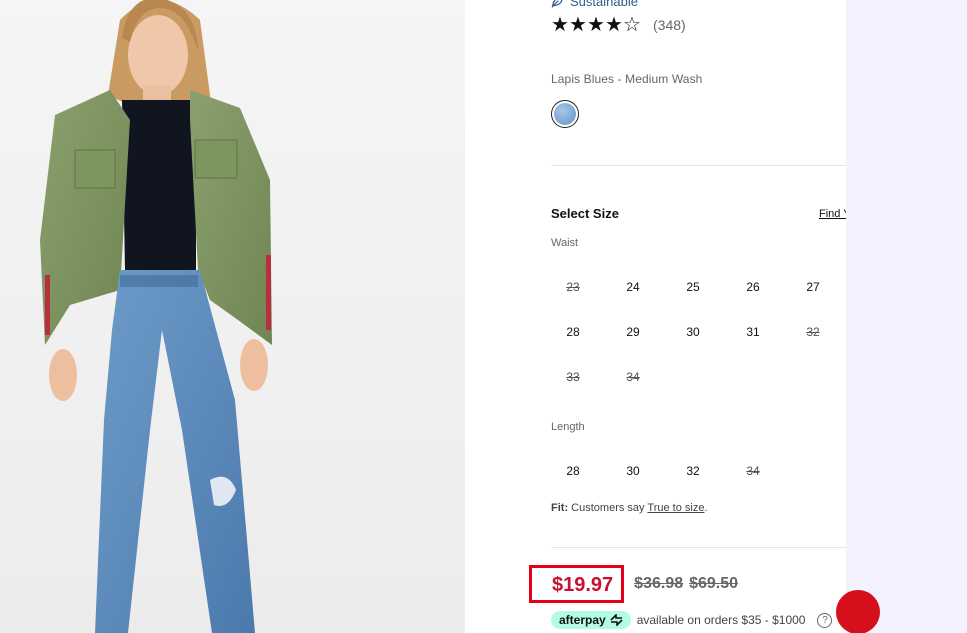 The width and height of the screenshot is (967, 633). Describe the element at coordinates (583, 585) in the screenshot. I see `sale-price: $19.97` at that location.